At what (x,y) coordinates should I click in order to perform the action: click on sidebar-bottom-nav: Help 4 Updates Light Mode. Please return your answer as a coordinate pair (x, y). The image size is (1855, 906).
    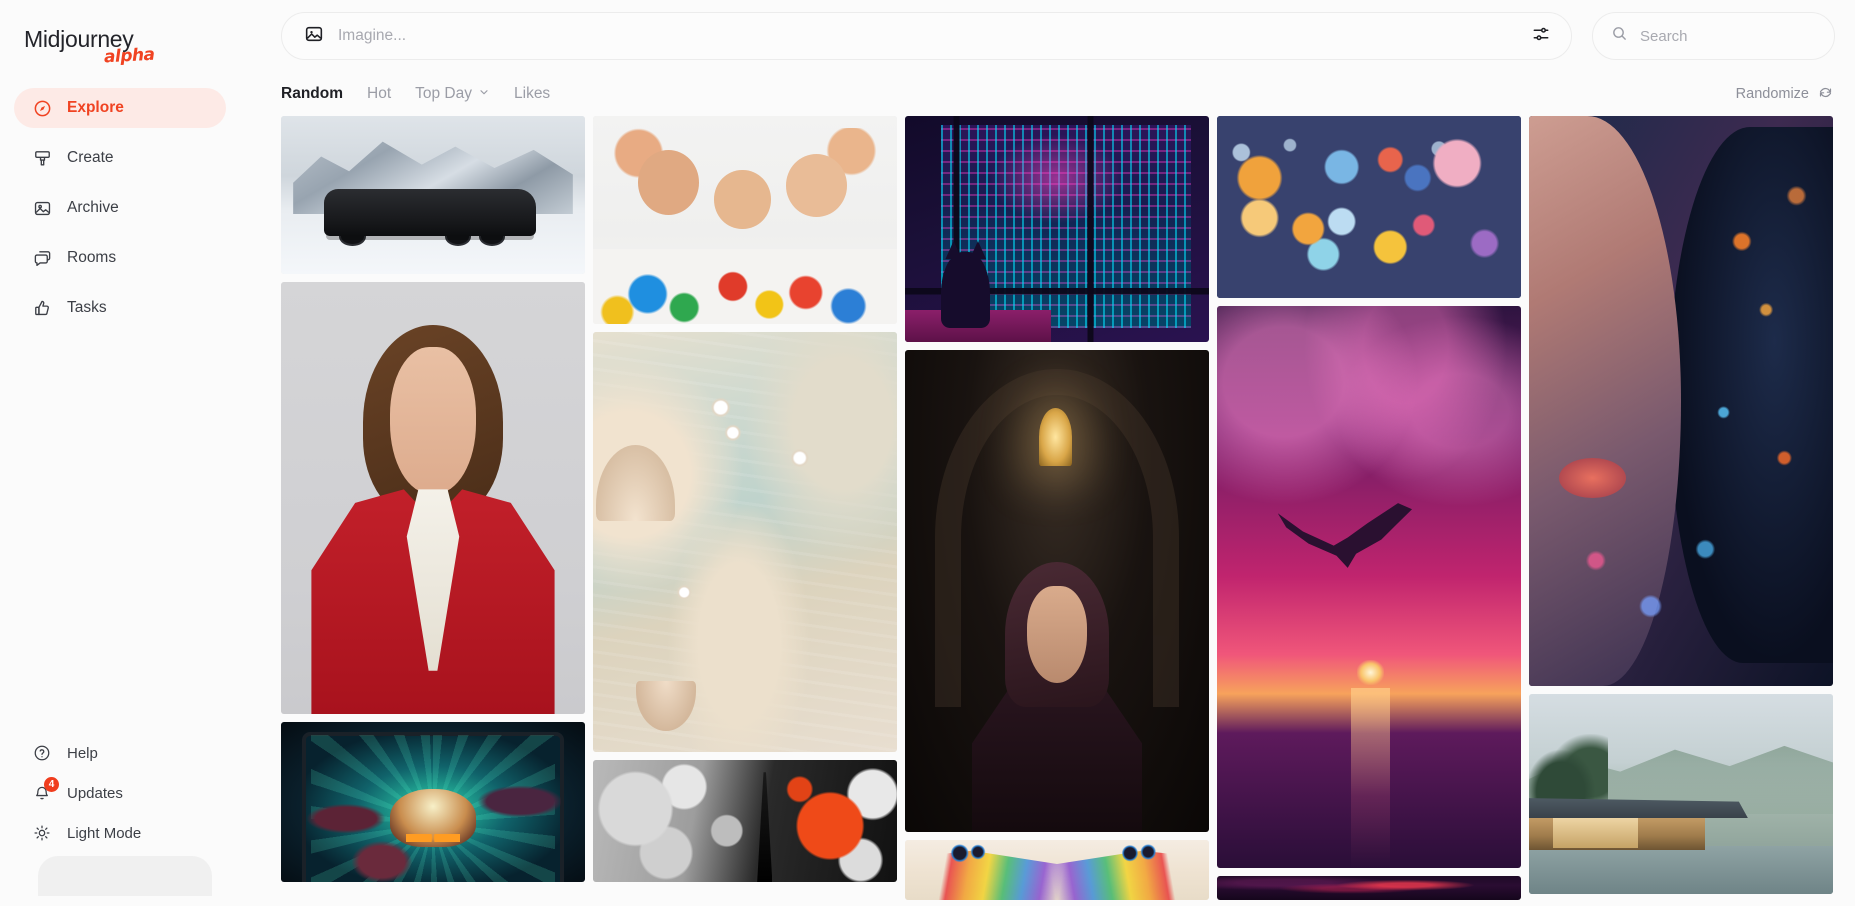
    Looking at the image, I should click on (120, 821).